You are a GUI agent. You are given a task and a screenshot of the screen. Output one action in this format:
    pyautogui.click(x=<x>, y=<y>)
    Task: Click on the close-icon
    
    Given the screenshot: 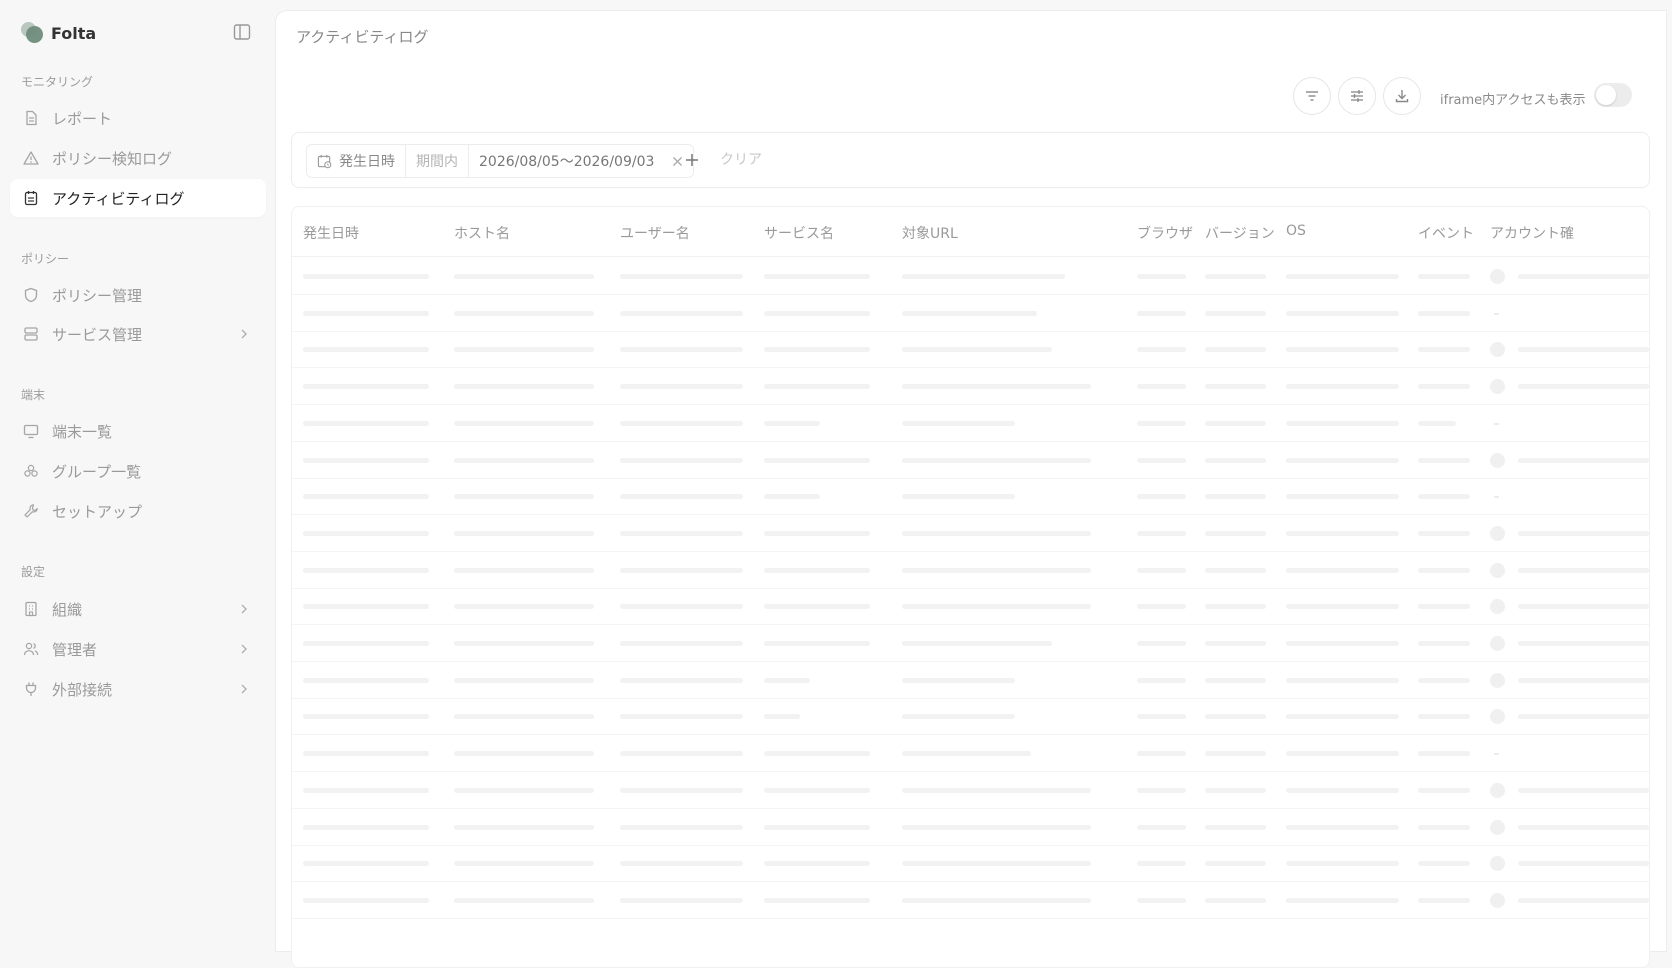 What is the action you would take?
    pyautogui.click(x=677, y=161)
    